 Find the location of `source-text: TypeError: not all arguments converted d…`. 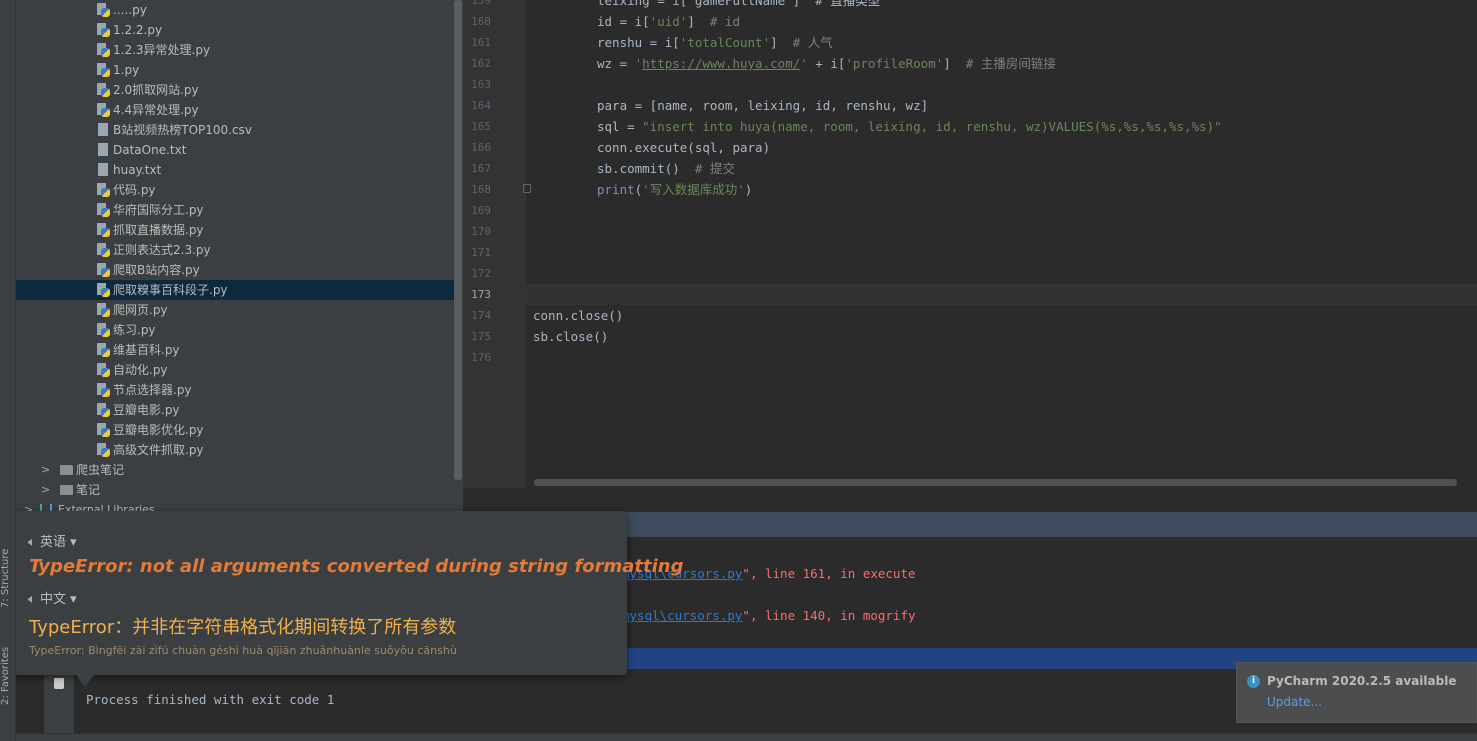

source-text: TypeError: not all arguments converted d… is located at coordinates (356, 566).